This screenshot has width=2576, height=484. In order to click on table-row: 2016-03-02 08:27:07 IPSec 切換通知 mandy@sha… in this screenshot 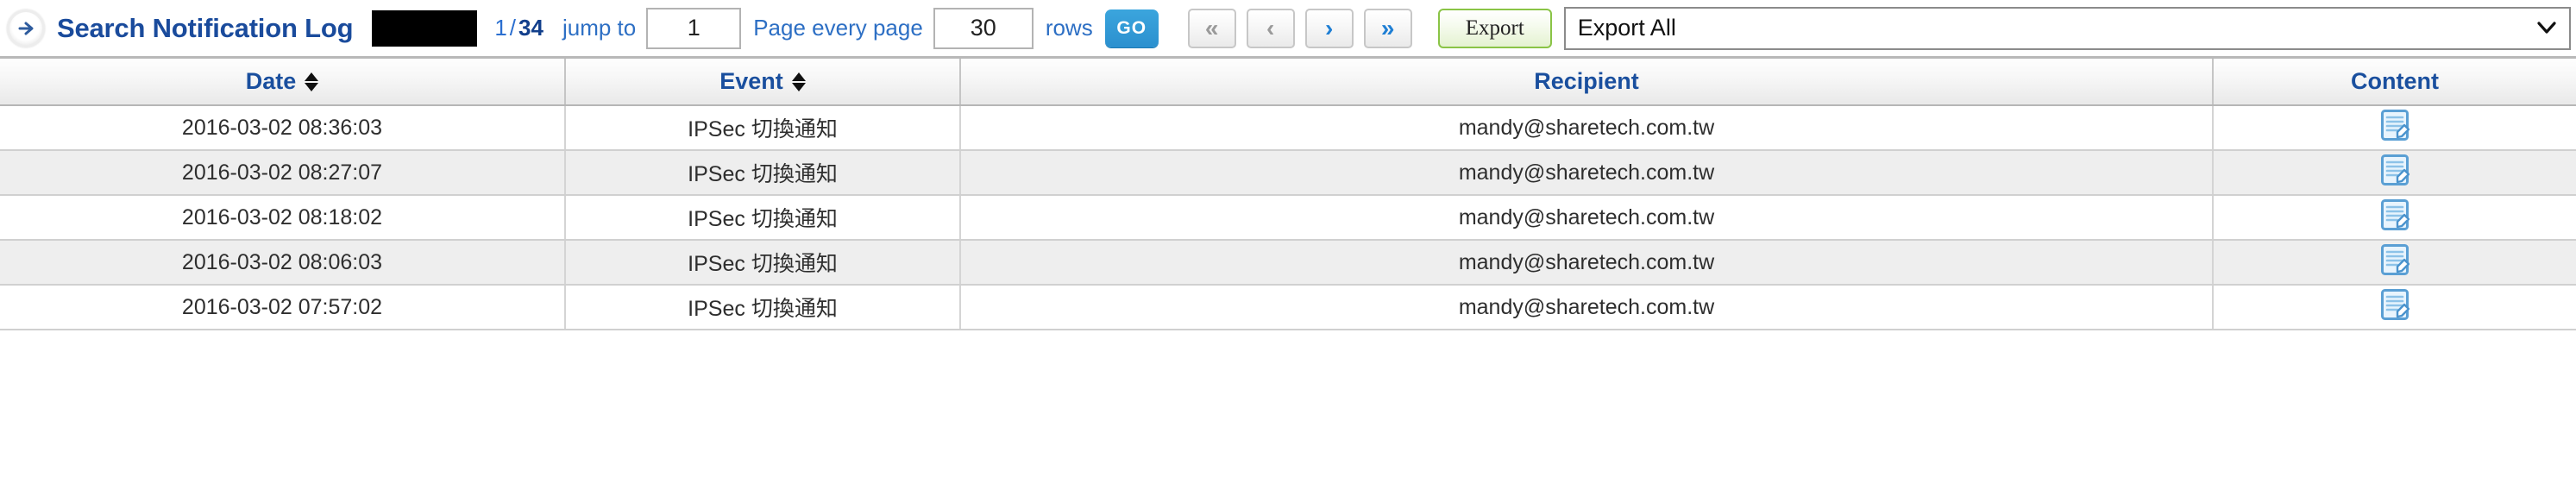, I will do `click(1288, 173)`.